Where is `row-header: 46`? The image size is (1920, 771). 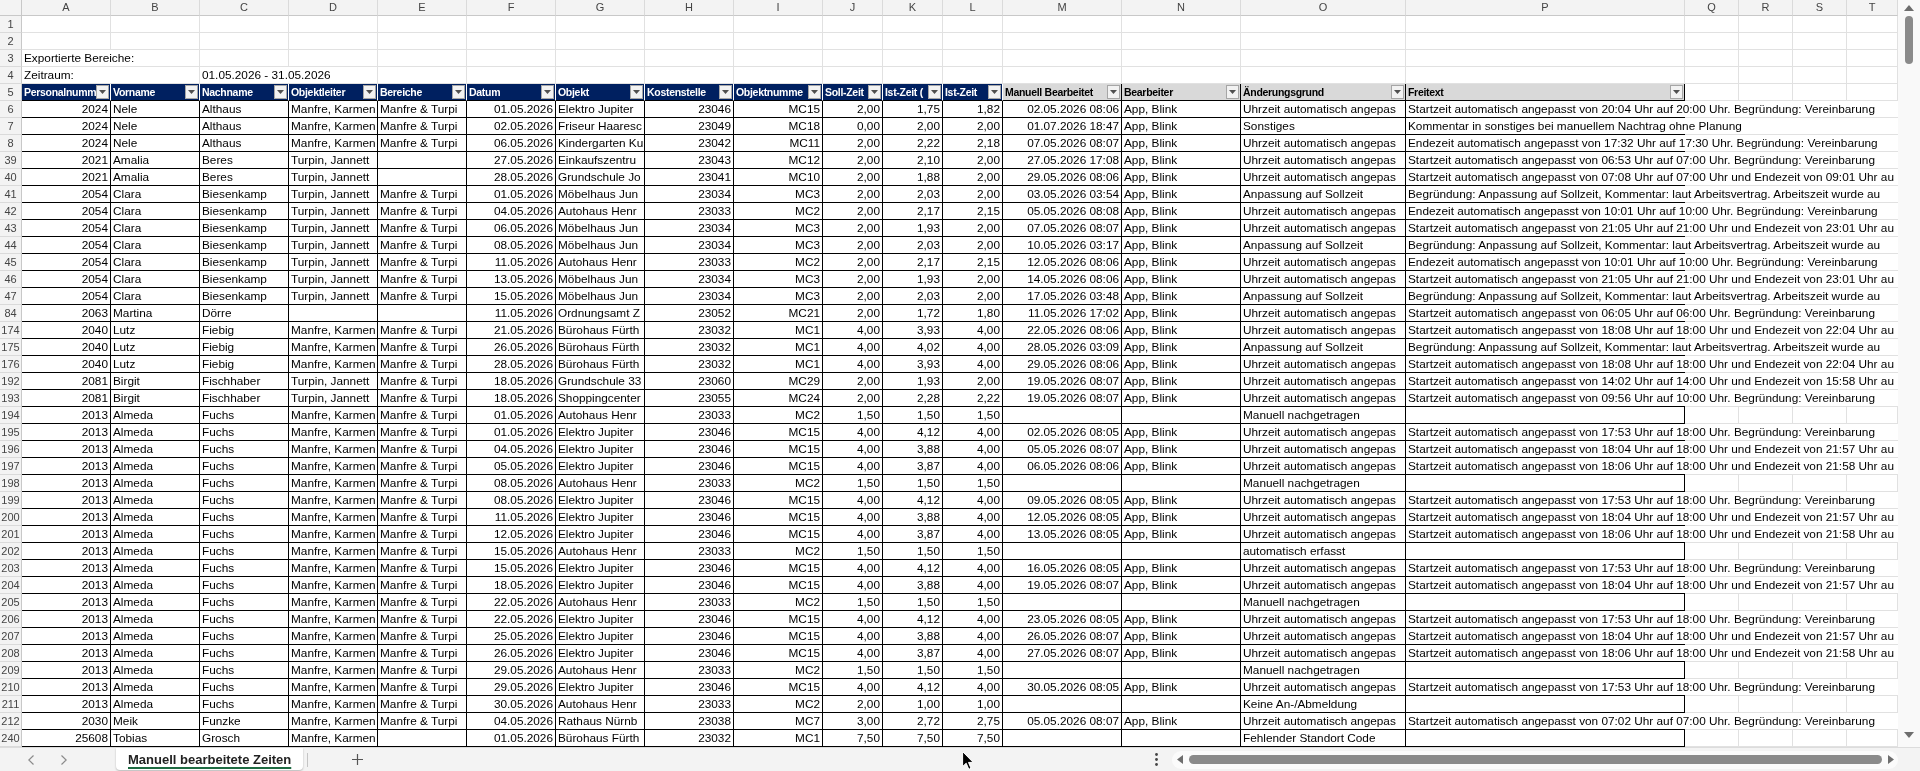 row-header: 46 is located at coordinates (11, 279).